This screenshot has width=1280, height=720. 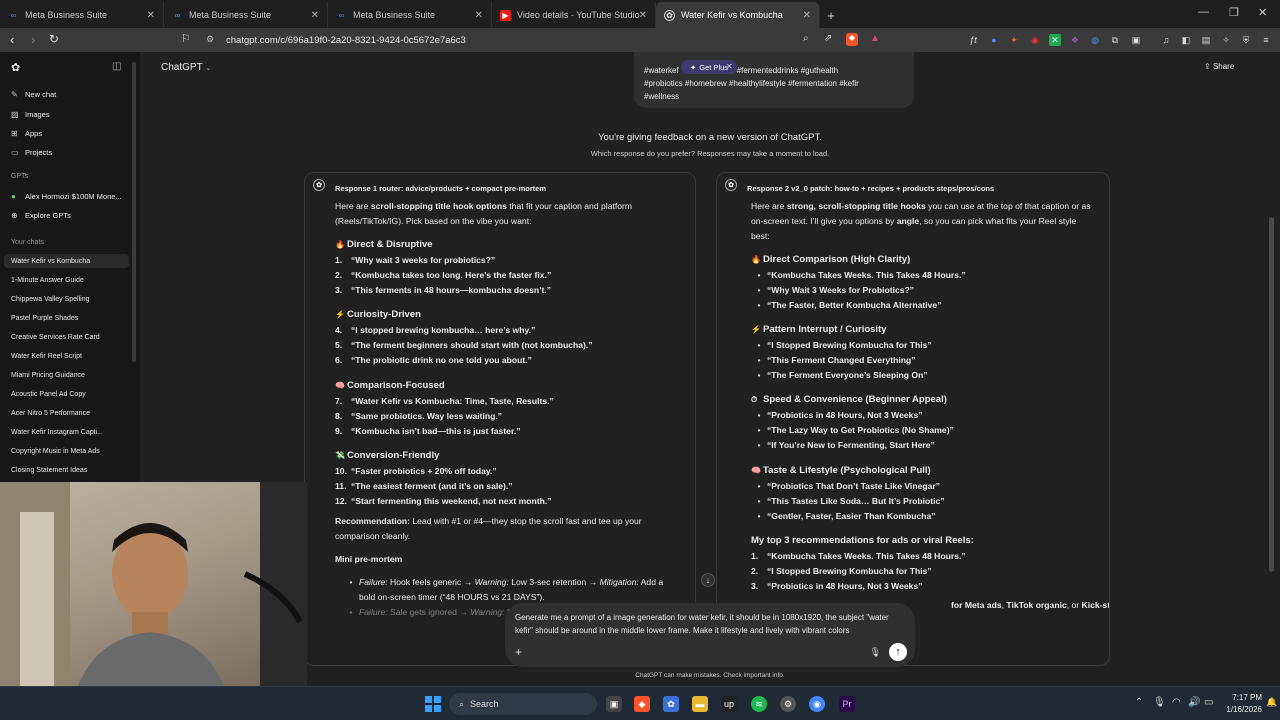 What do you see at coordinates (186, 38) in the screenshot?
I see `bookmark-icon: ⚐` at bounding box center [186, 38].